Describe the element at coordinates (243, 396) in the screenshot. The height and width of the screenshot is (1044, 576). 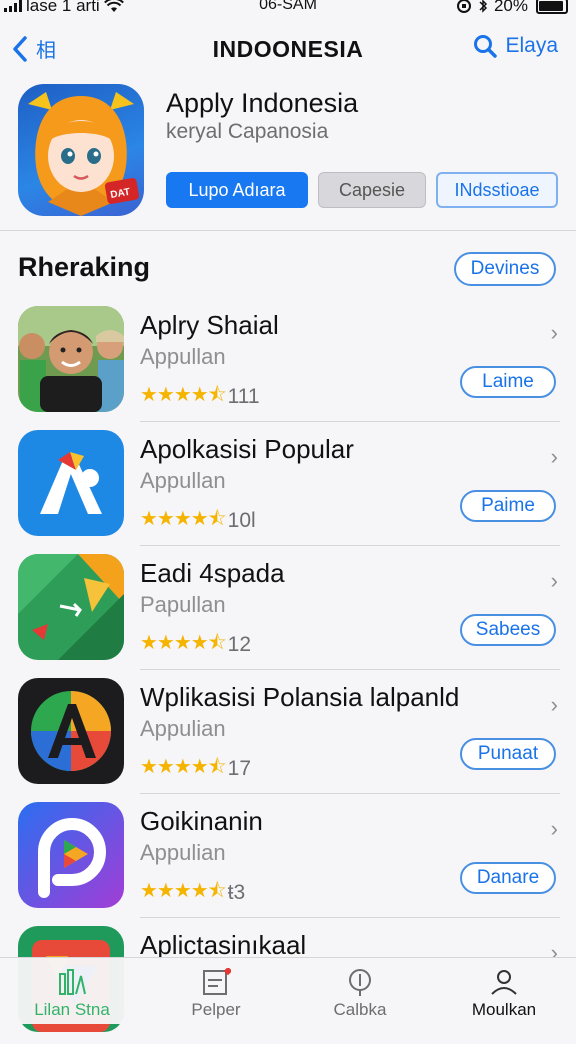
I see `rating-count: 111` at that location.